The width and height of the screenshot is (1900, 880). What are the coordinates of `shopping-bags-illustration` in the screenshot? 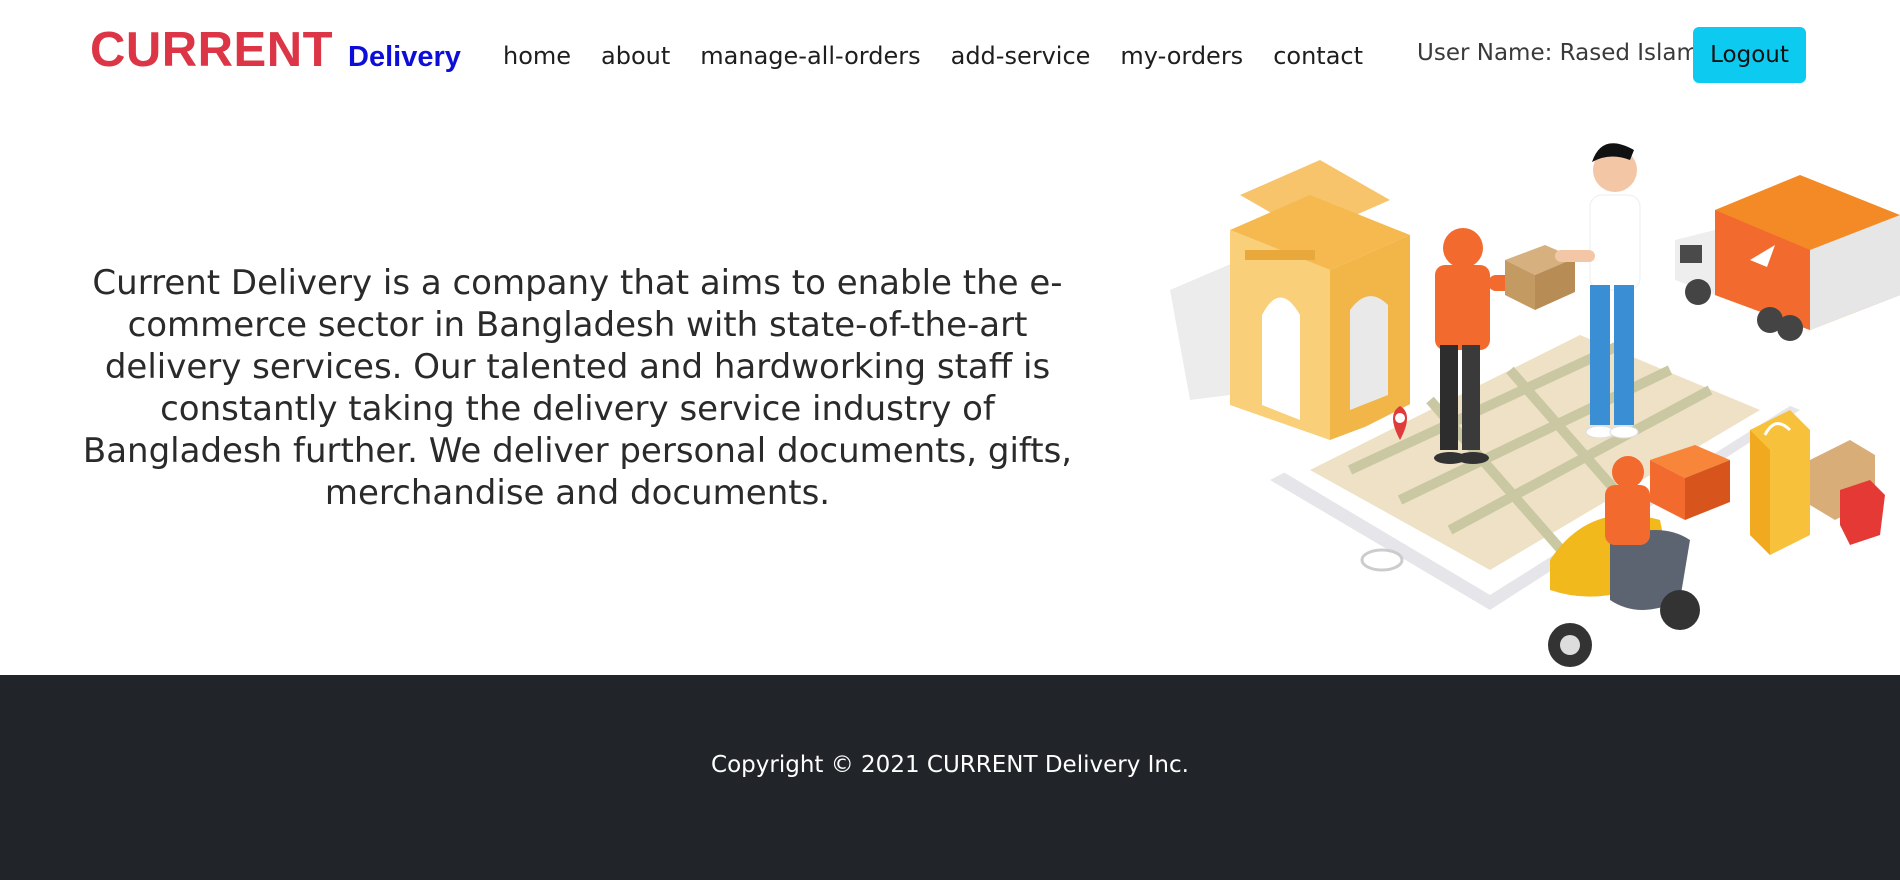 It's located at (1817, 482).